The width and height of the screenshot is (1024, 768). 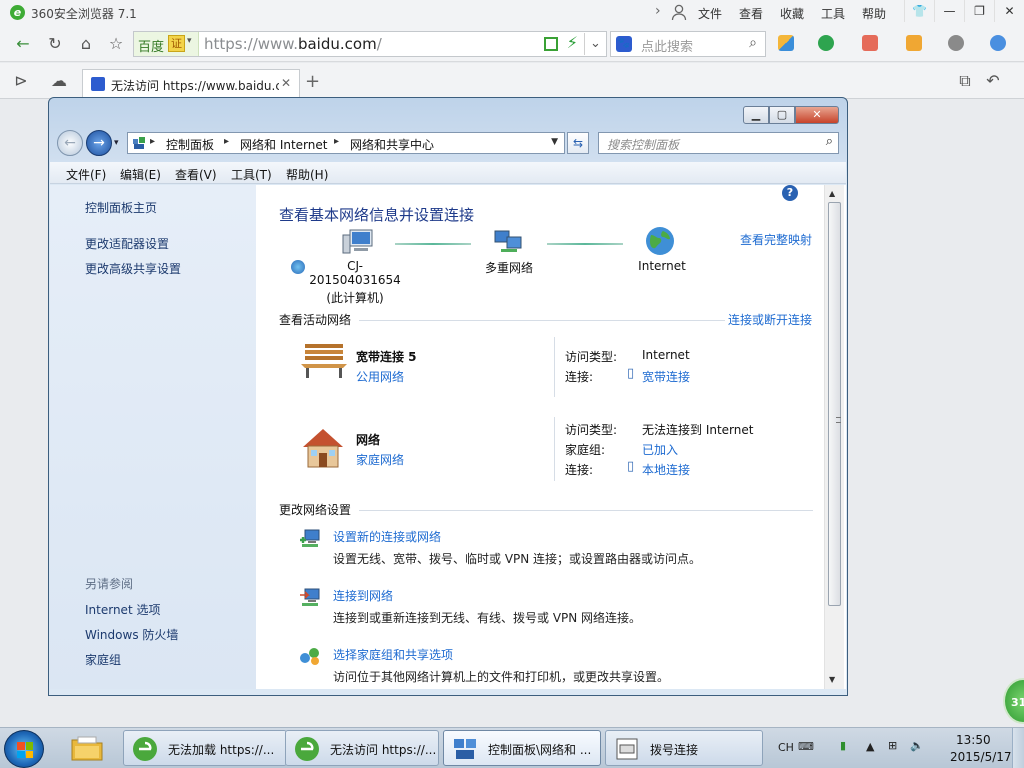 What do you see at coordinates (190, 144) in the screenshot?
I see `breadcrumb-item: 控制面板` at bounding box center [190, 144].